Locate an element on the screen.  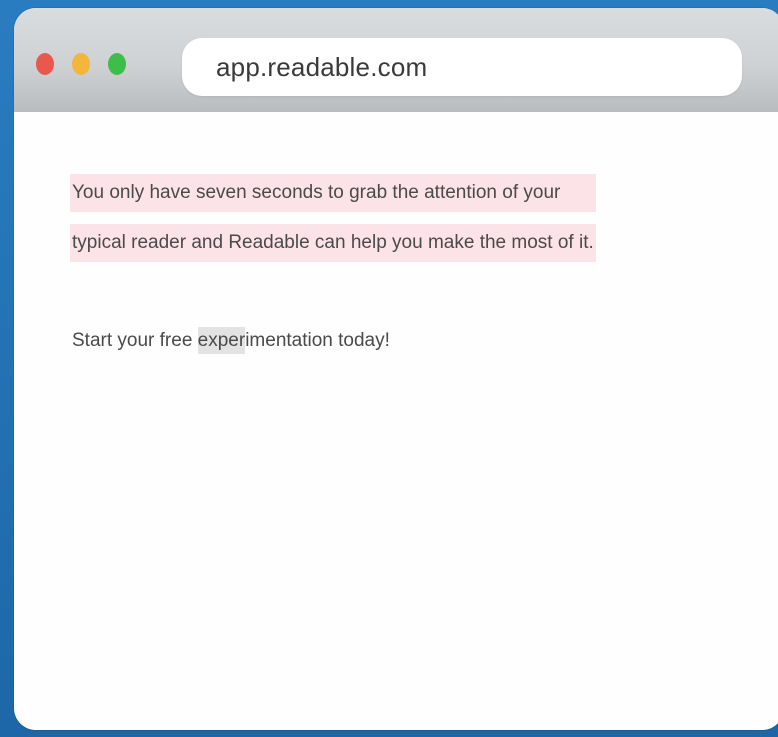
selected-text: exper is located at coordinates (221, 340).